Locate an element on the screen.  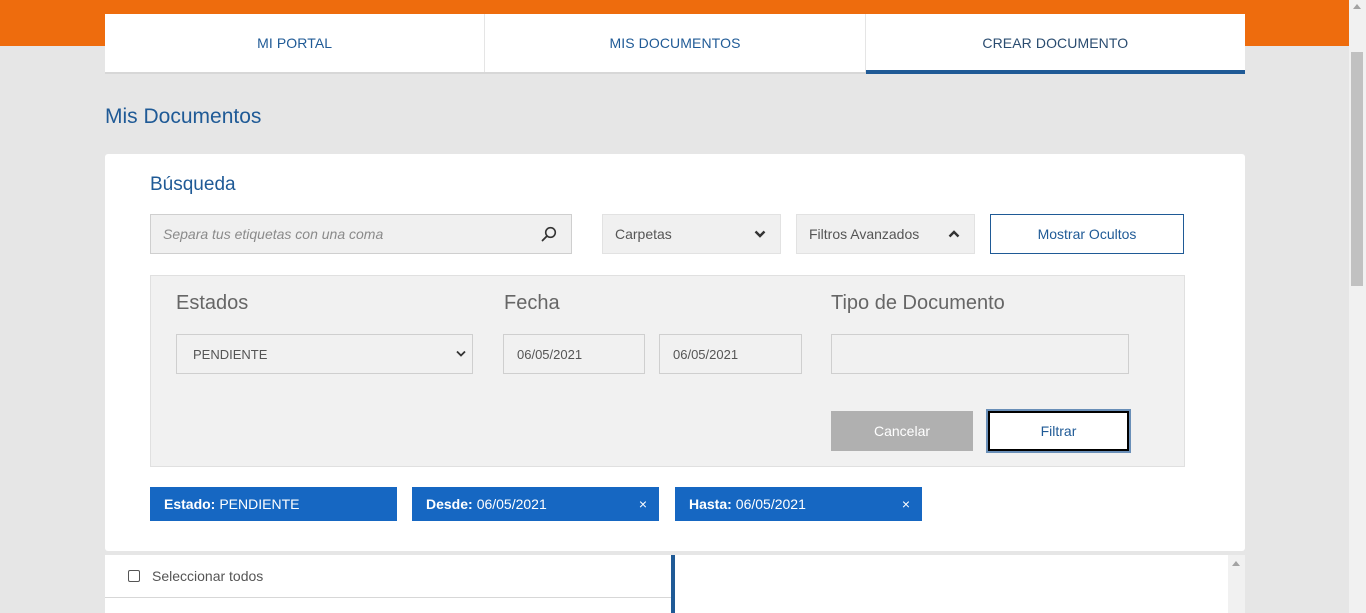
chip-desde-key: Desde: is located at coordinates (449, 504).